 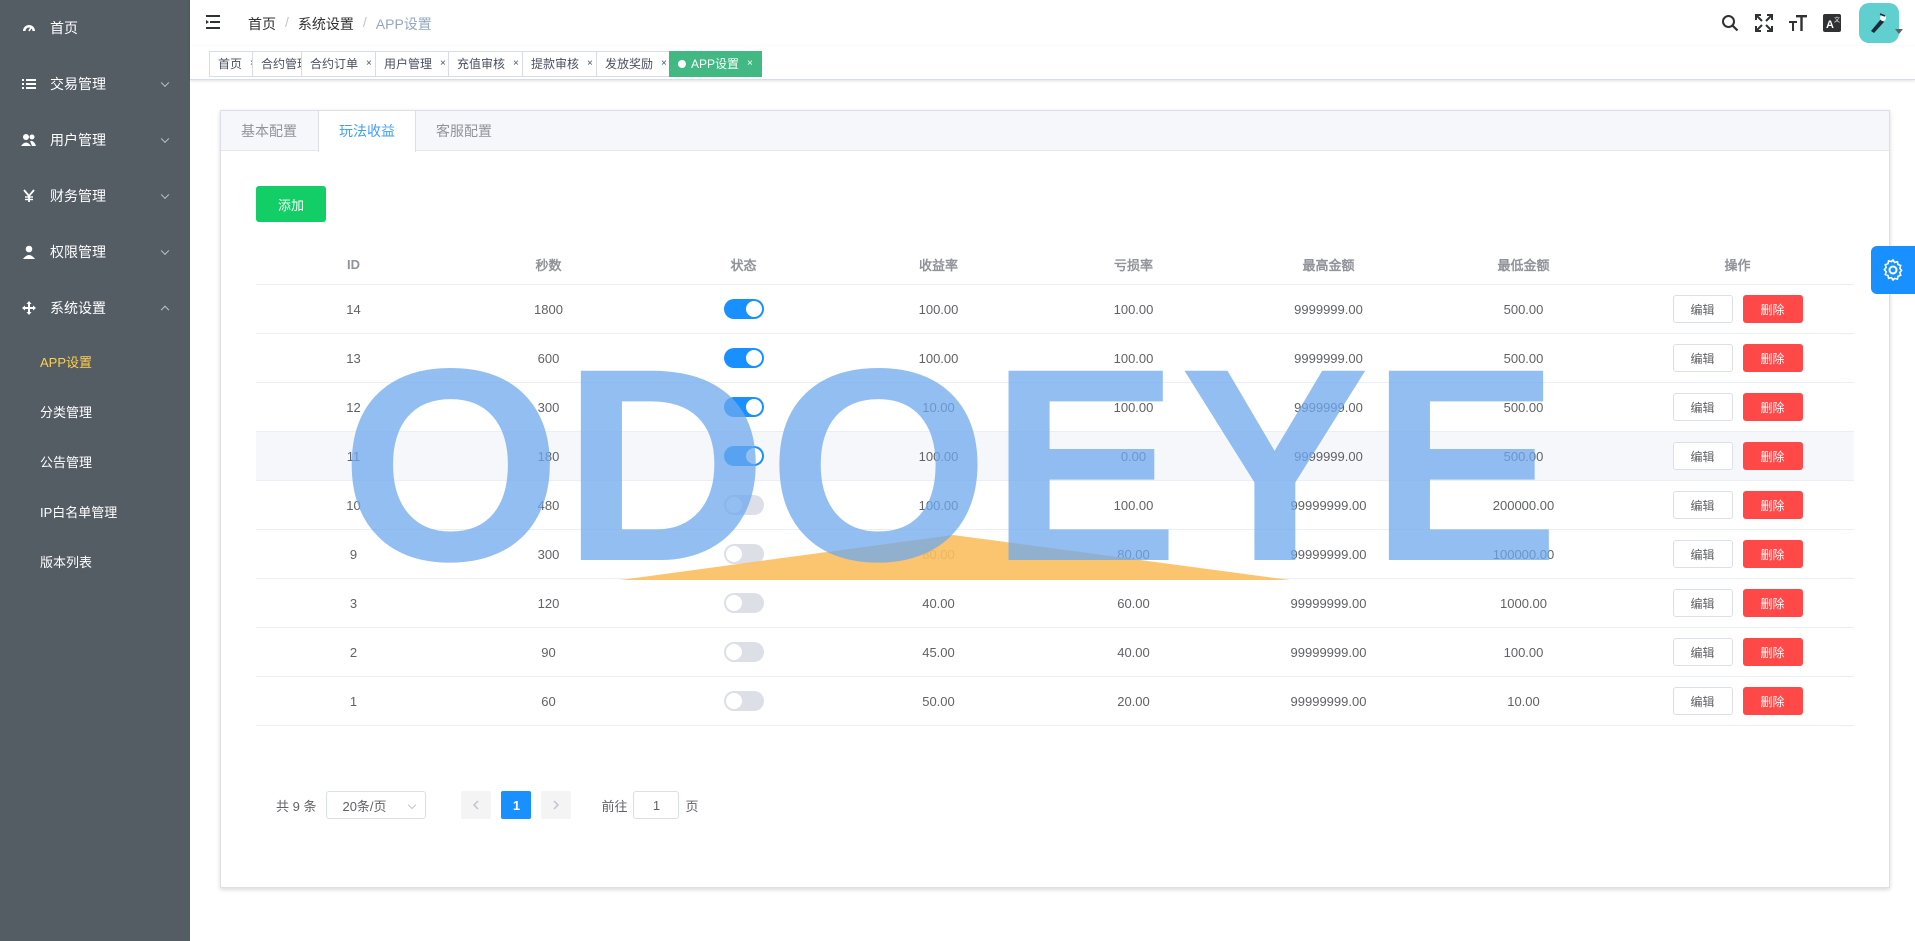 What do you see at coordinates (464, 131) in the screenshot?
I see `tab-2: 客服配置` at bounding box center [464, 131].